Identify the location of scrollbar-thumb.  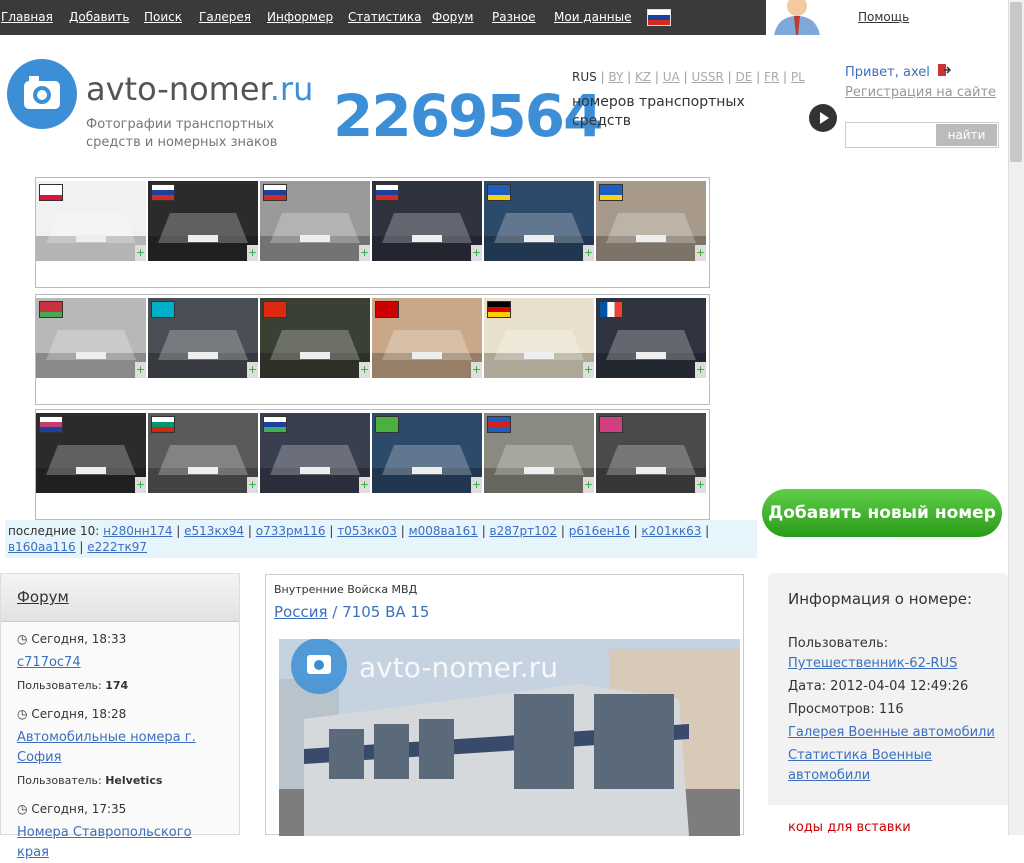
(1016, 82).